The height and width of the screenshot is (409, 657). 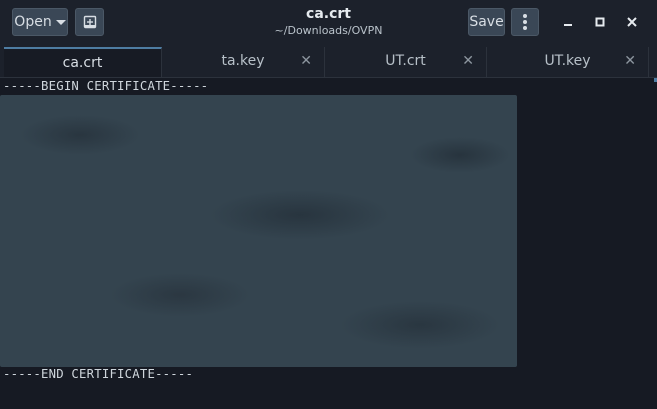 I want to click on close-button, so click(x=632, y=22).